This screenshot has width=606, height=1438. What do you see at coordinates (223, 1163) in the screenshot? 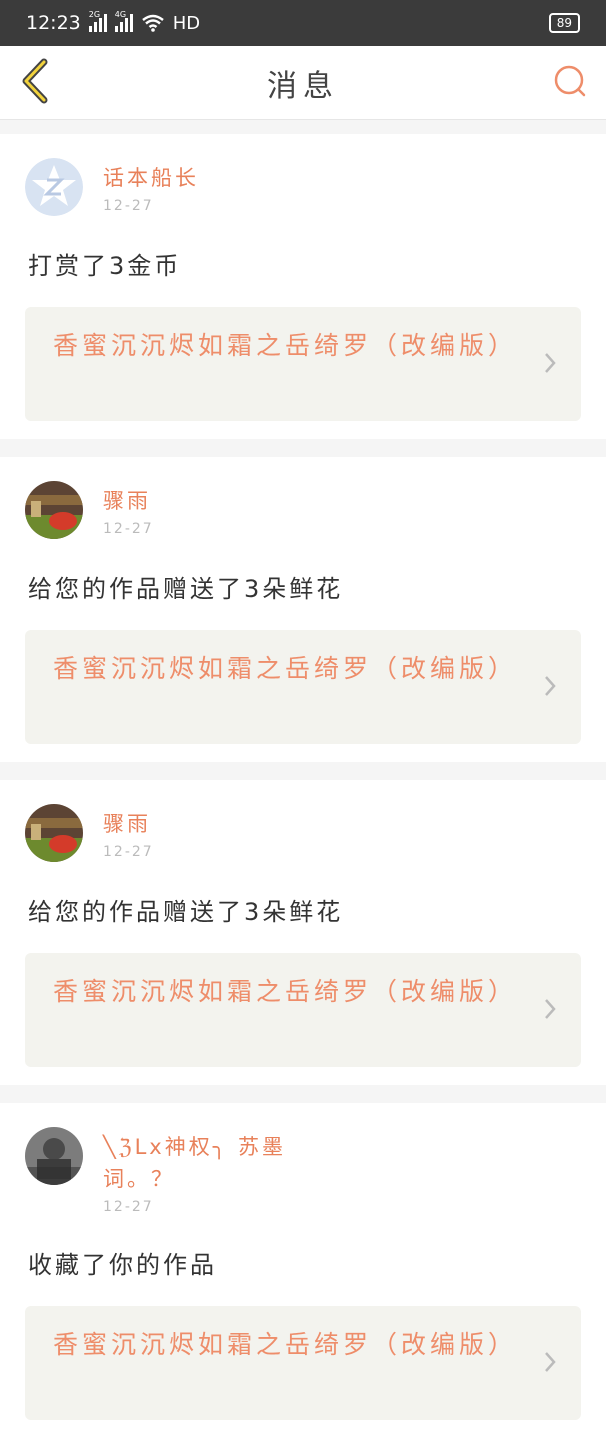
I see `user-name: ╲ℨLx神权╮ 苏墨词。？` at bounding box center [223, 1163].